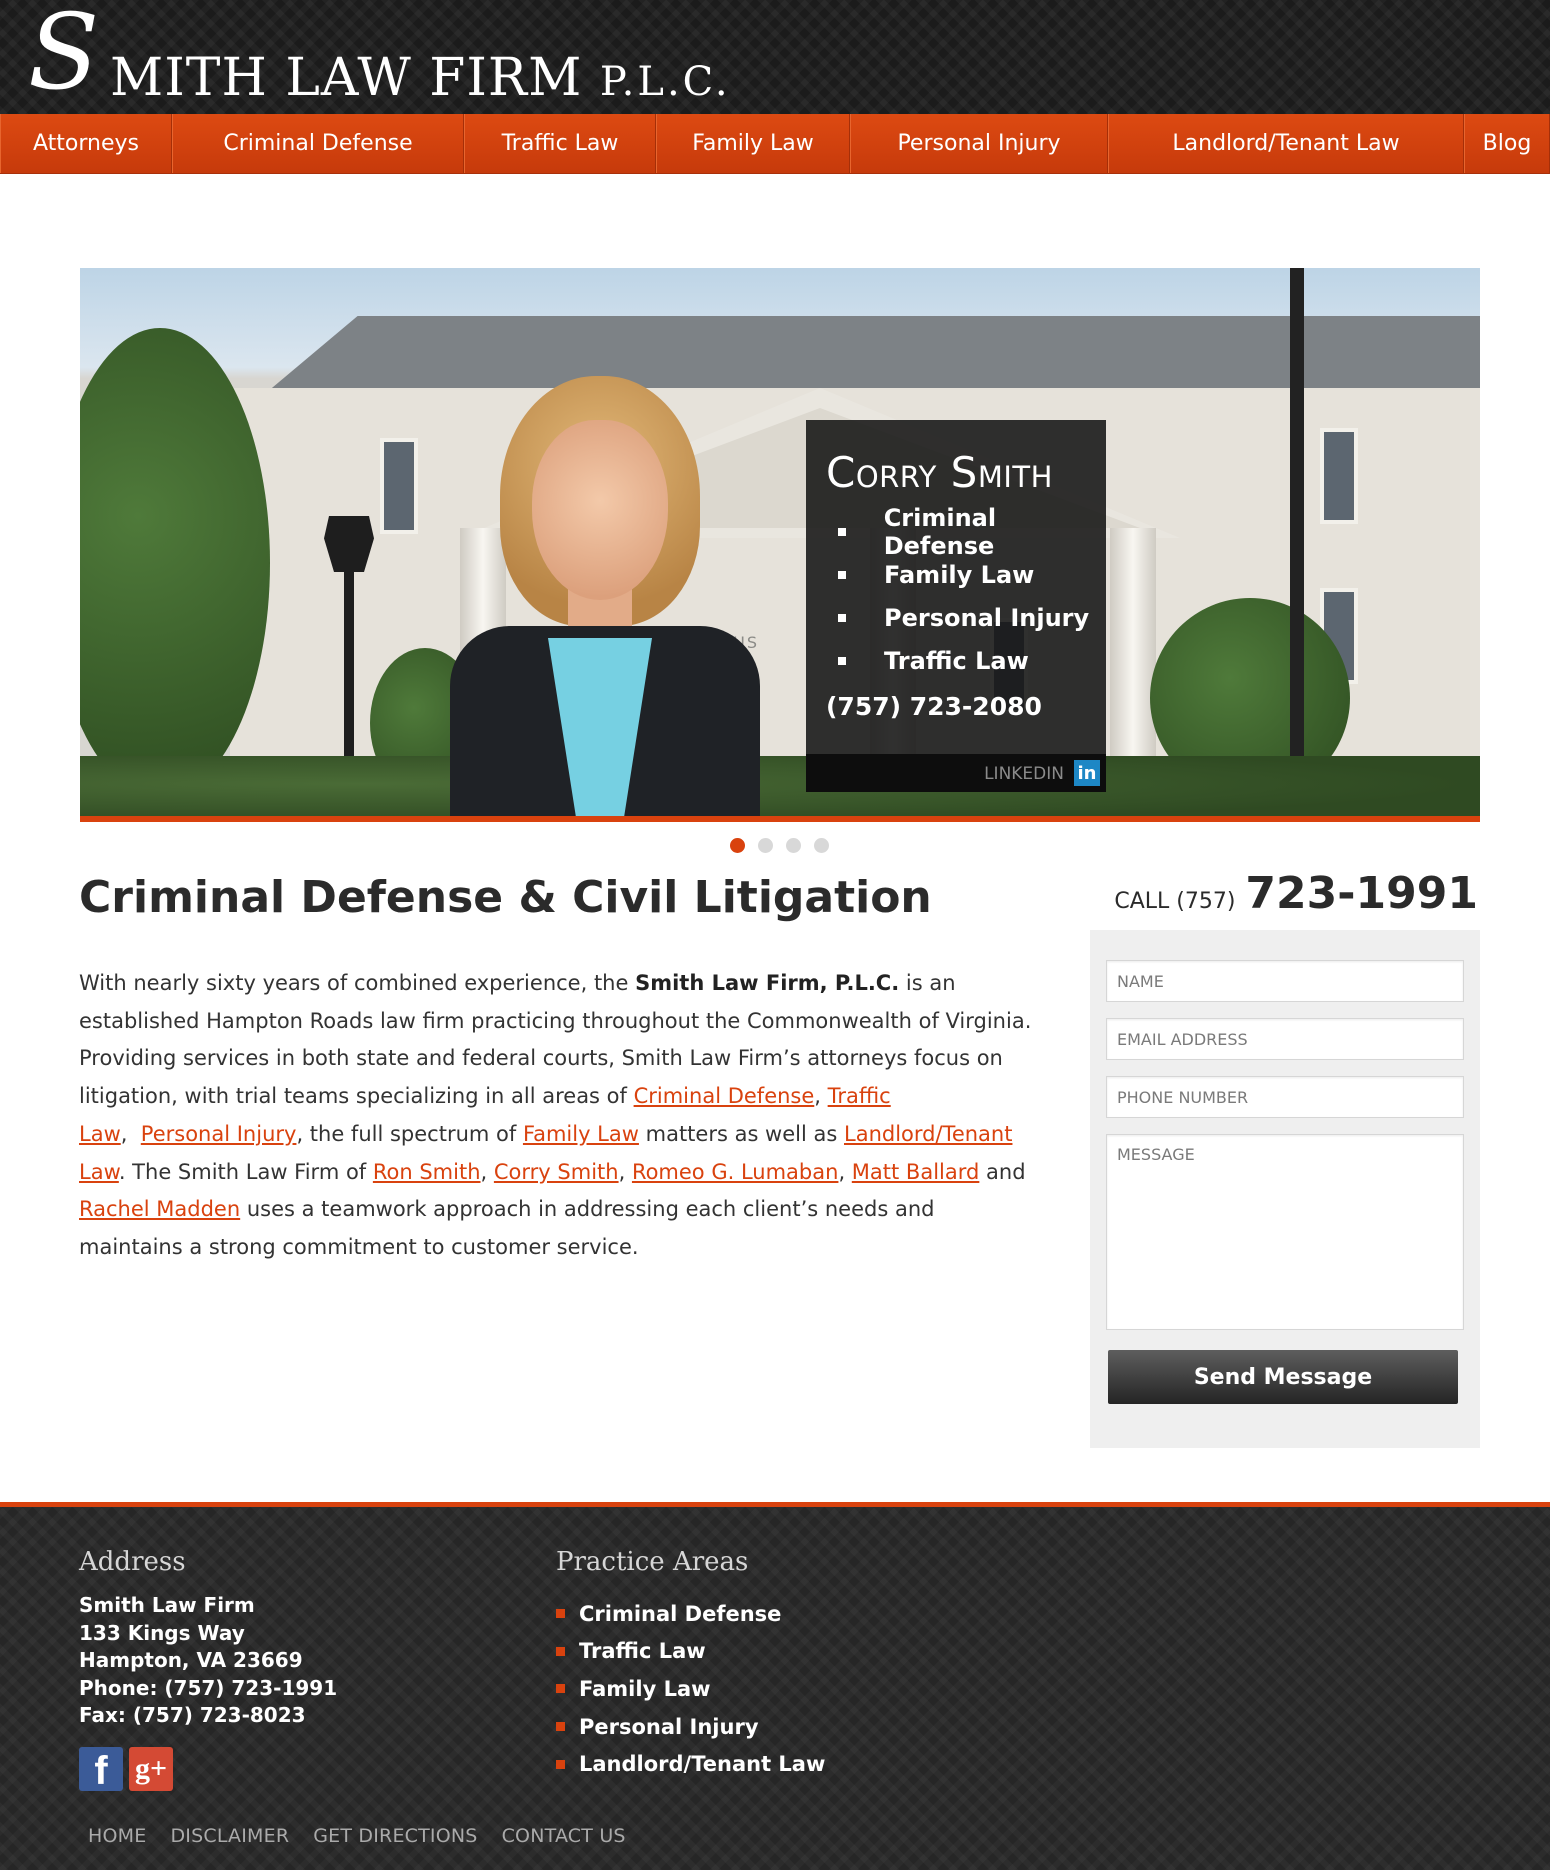 The height and width of the screenshot is (1870, 1550). Describe the element at coordinates (625, 1171) in the screenshot. I see `copy-text: ,` at that location.